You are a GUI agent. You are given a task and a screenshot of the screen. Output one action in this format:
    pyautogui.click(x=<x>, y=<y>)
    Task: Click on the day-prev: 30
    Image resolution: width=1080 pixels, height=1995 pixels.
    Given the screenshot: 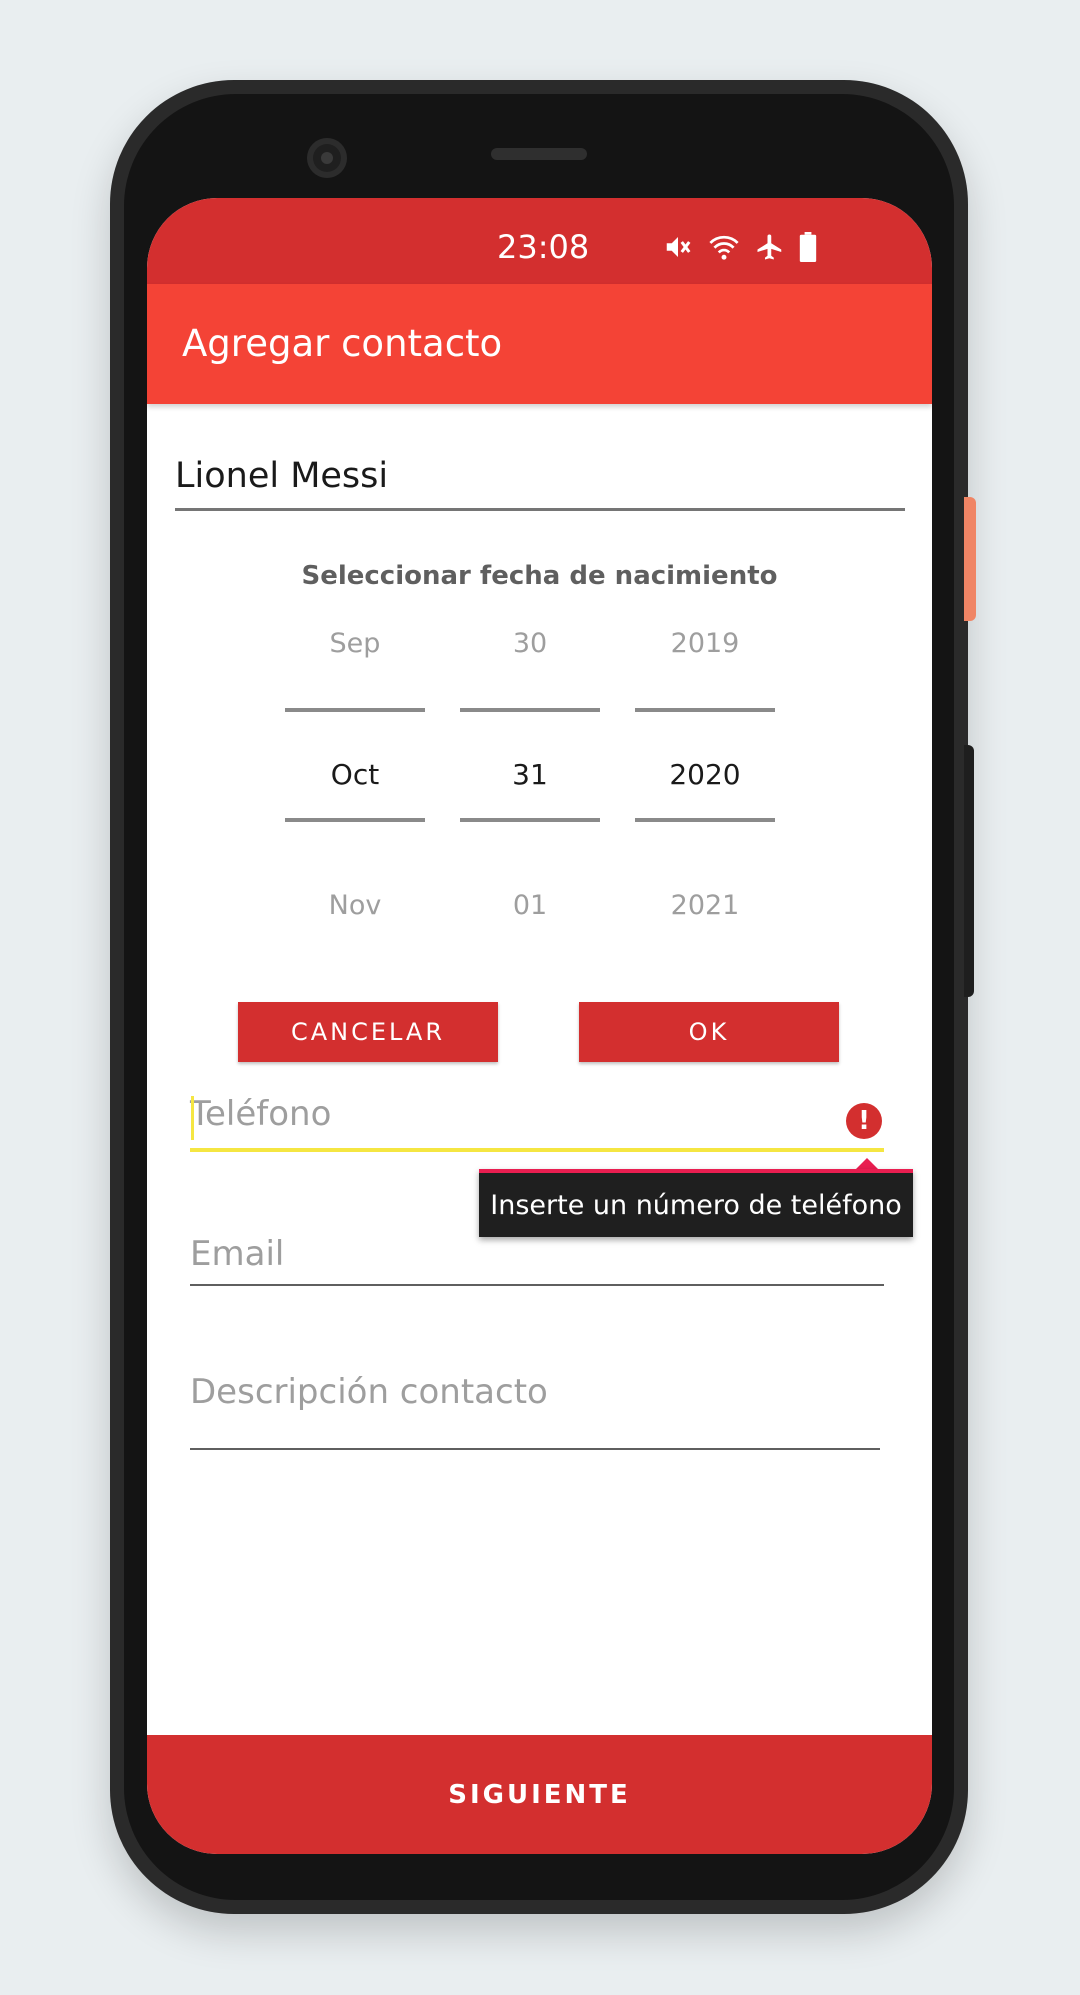 What is the action you would take?
    pyautogui.click(x=530, y=643)
    